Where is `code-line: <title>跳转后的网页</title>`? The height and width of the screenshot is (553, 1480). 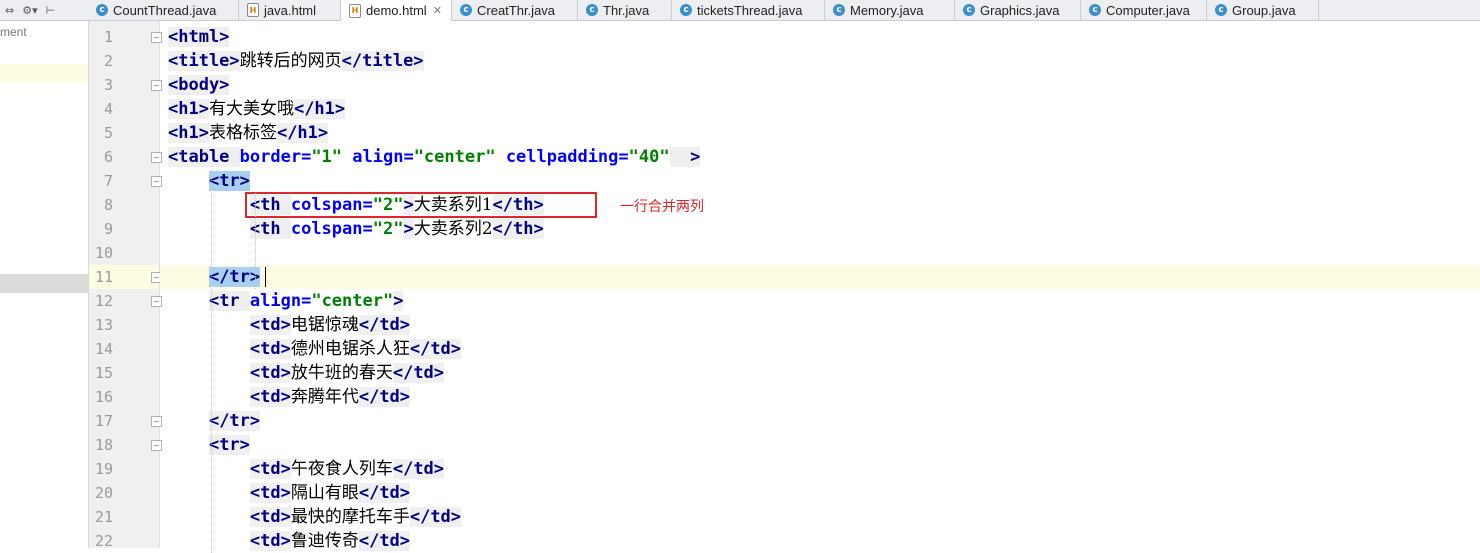
code-line: <title>跳转后的网页</title> is located at coordinates (296, 61).